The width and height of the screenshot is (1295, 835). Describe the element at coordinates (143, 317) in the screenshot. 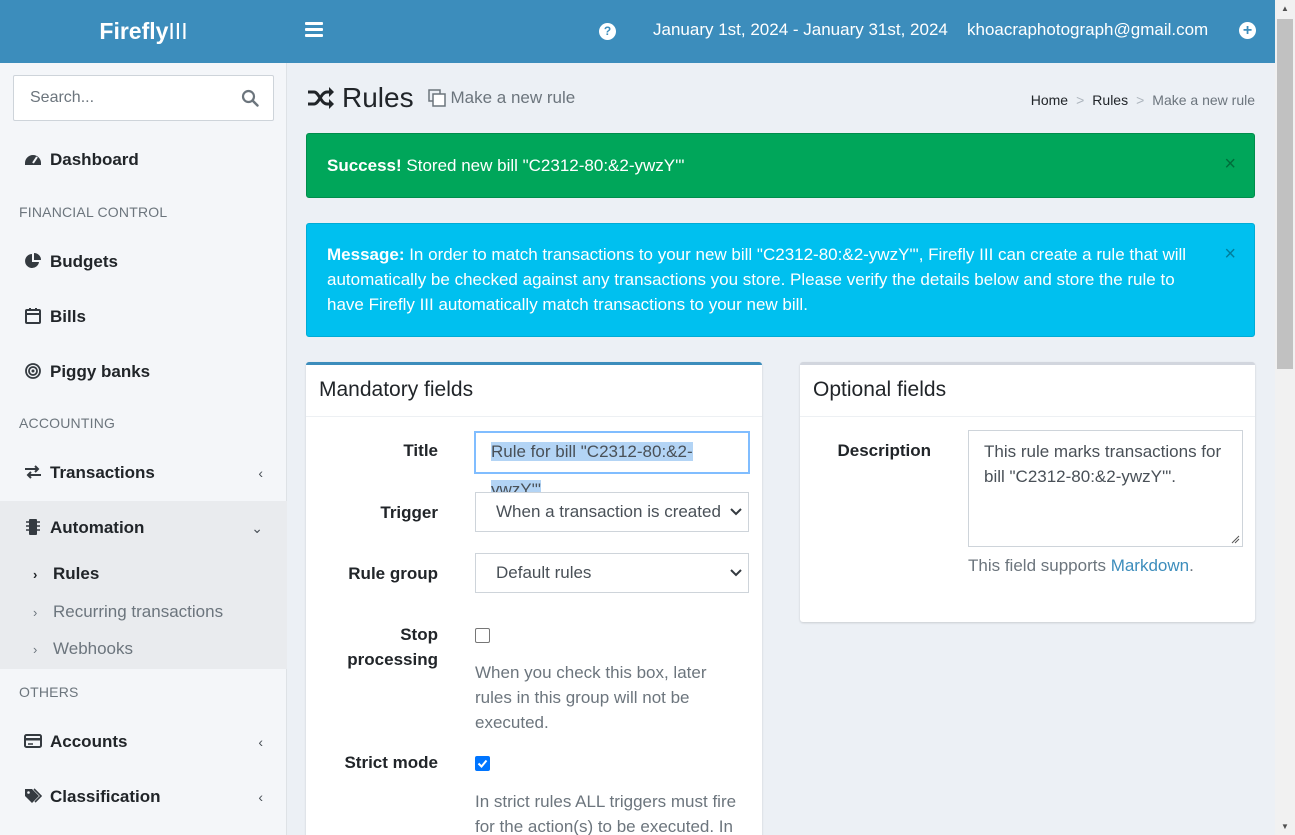

I see `sidebar-item-bills: Bills` at that location.